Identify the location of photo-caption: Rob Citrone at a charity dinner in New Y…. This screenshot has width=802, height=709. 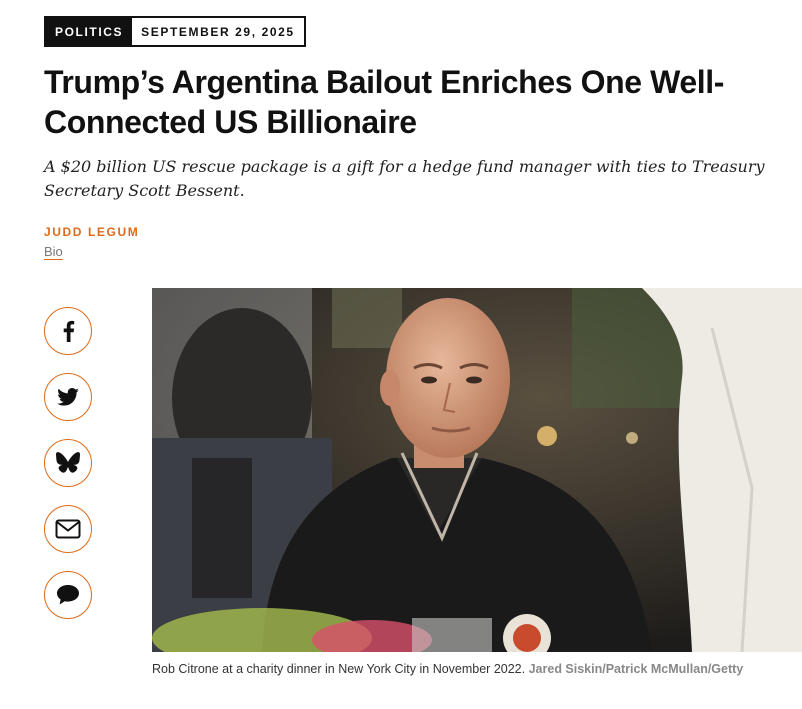
(462, 669).